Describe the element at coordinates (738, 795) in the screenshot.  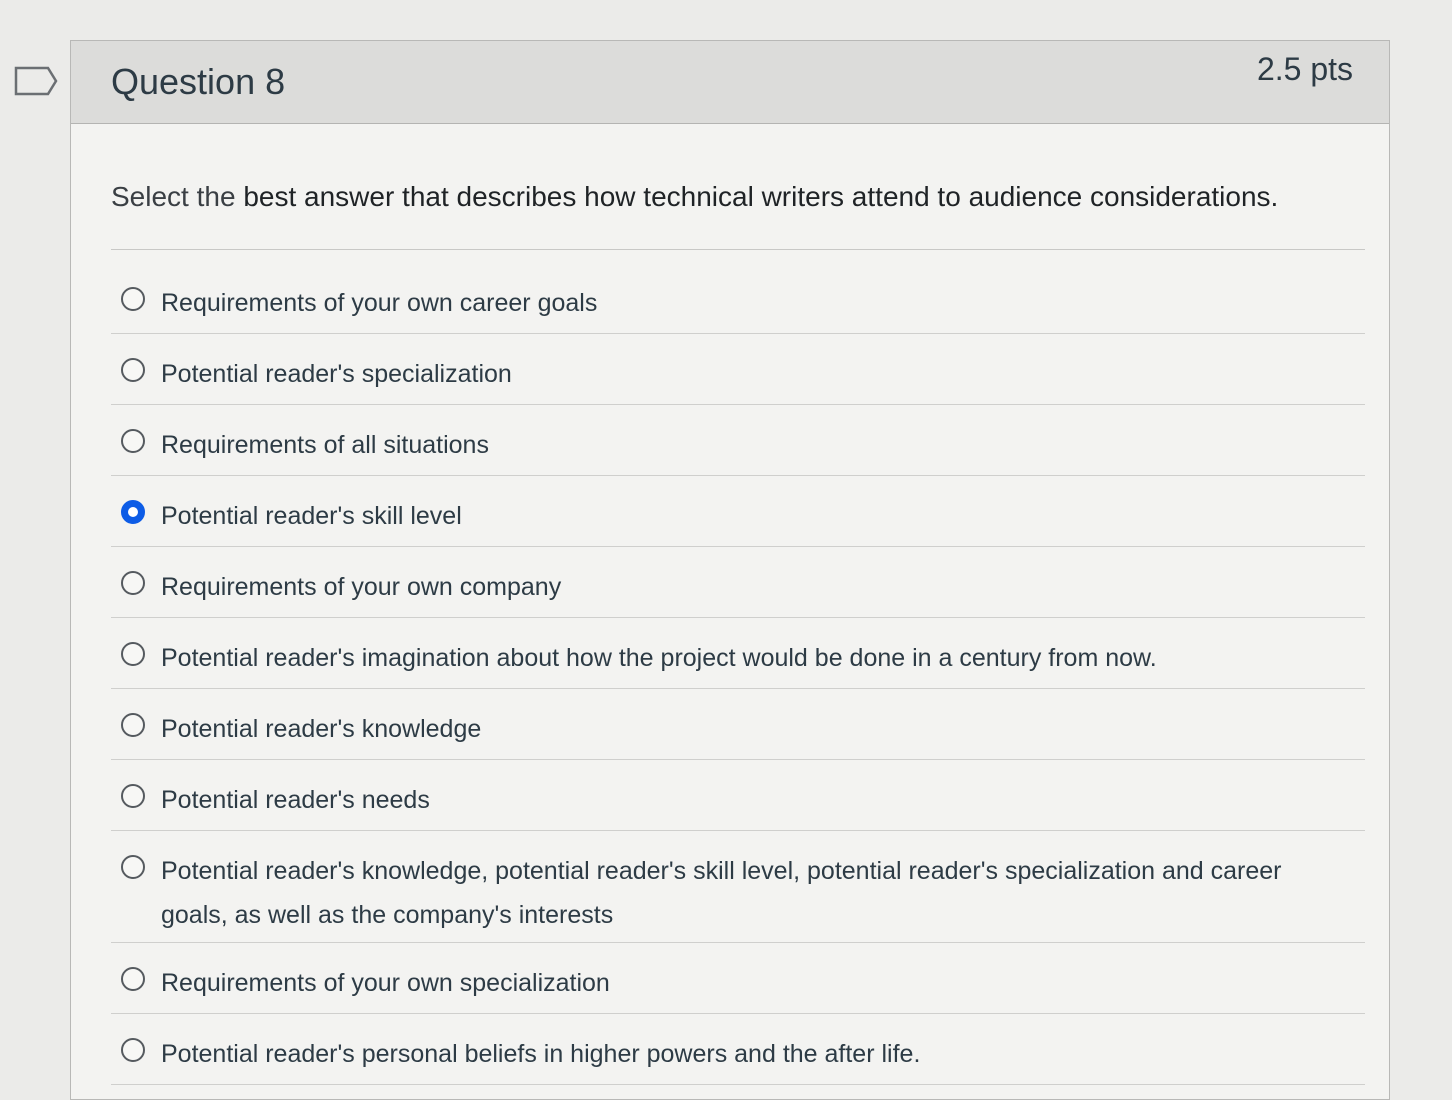
I see `answer-option: Potential reader's needs` at that location.